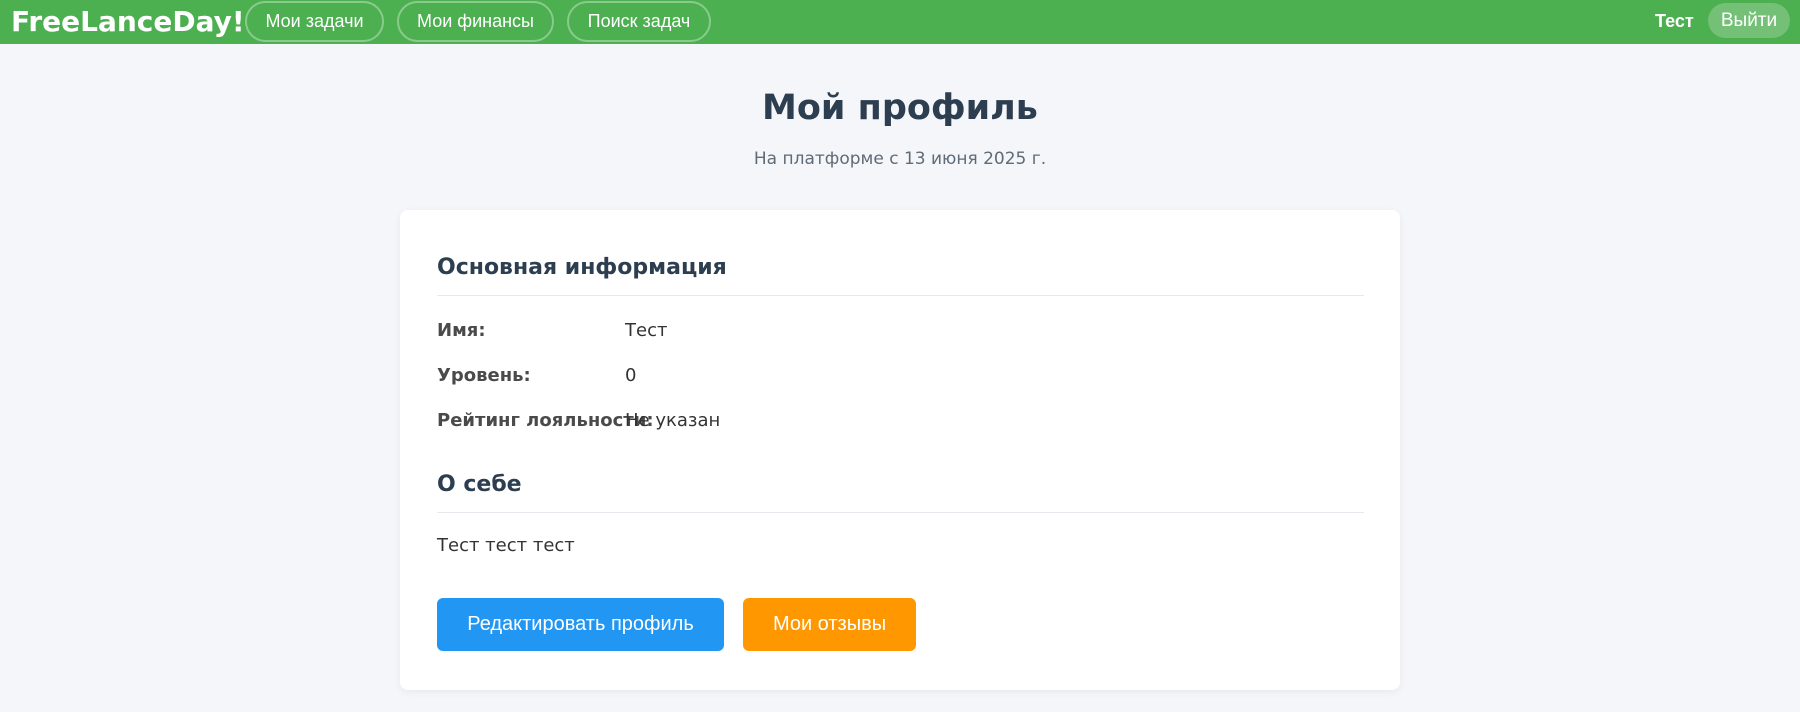 The height and width of the screenshot is (712, 1800). Describe the element at coordinates (639, 21) in the screenshot. I see `nav-search-tasks-button: Поиск задач` at that location.